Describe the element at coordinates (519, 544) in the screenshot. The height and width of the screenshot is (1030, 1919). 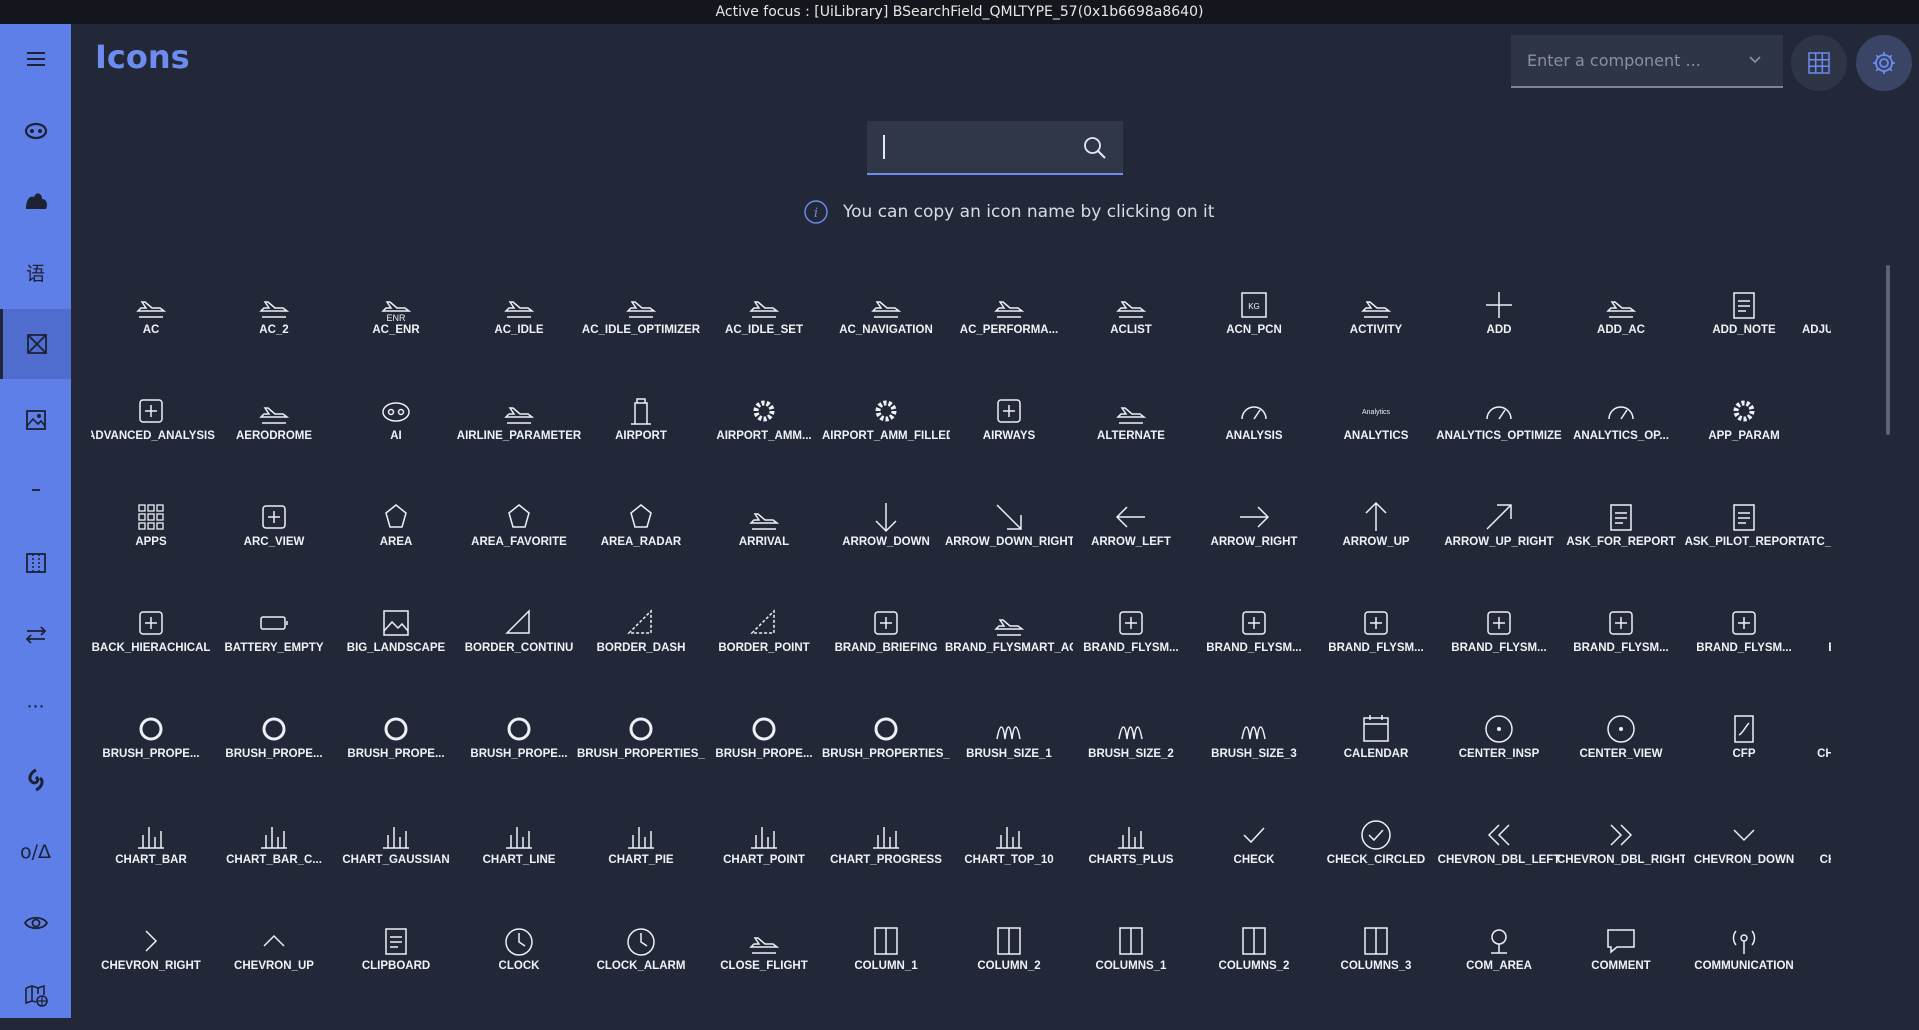
I see `icon-tile: AREA_FAVORITE` at that location.